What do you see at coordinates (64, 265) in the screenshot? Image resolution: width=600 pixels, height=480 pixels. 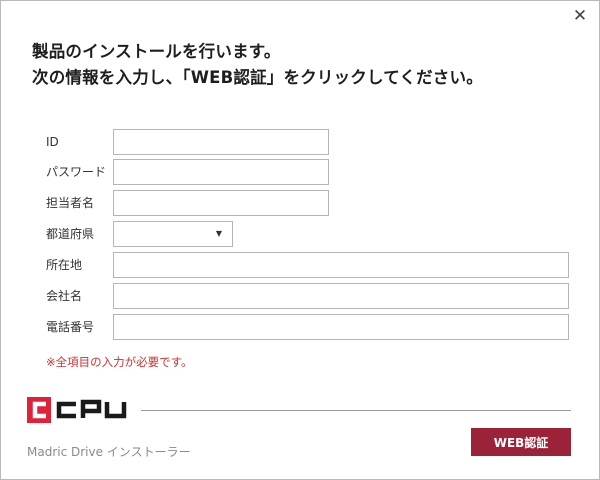 I see `address-label: 所在地` at bounding box center [64, 265].